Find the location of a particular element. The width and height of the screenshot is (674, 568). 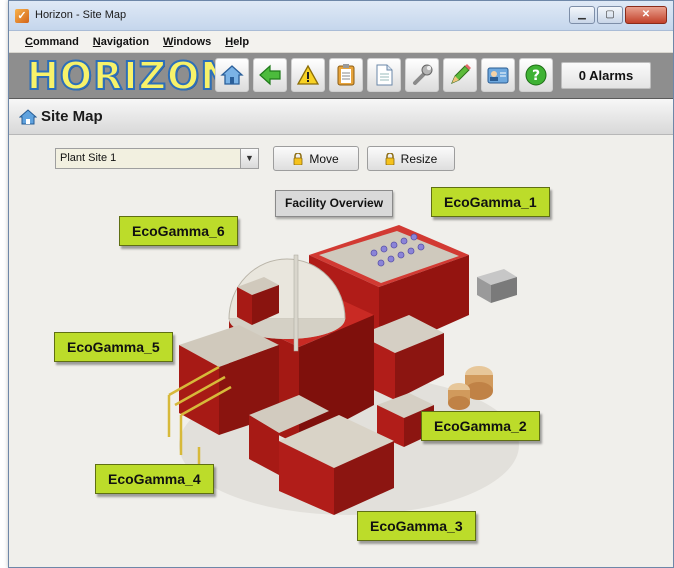

user-card-button is located at coordinates (498, 75).